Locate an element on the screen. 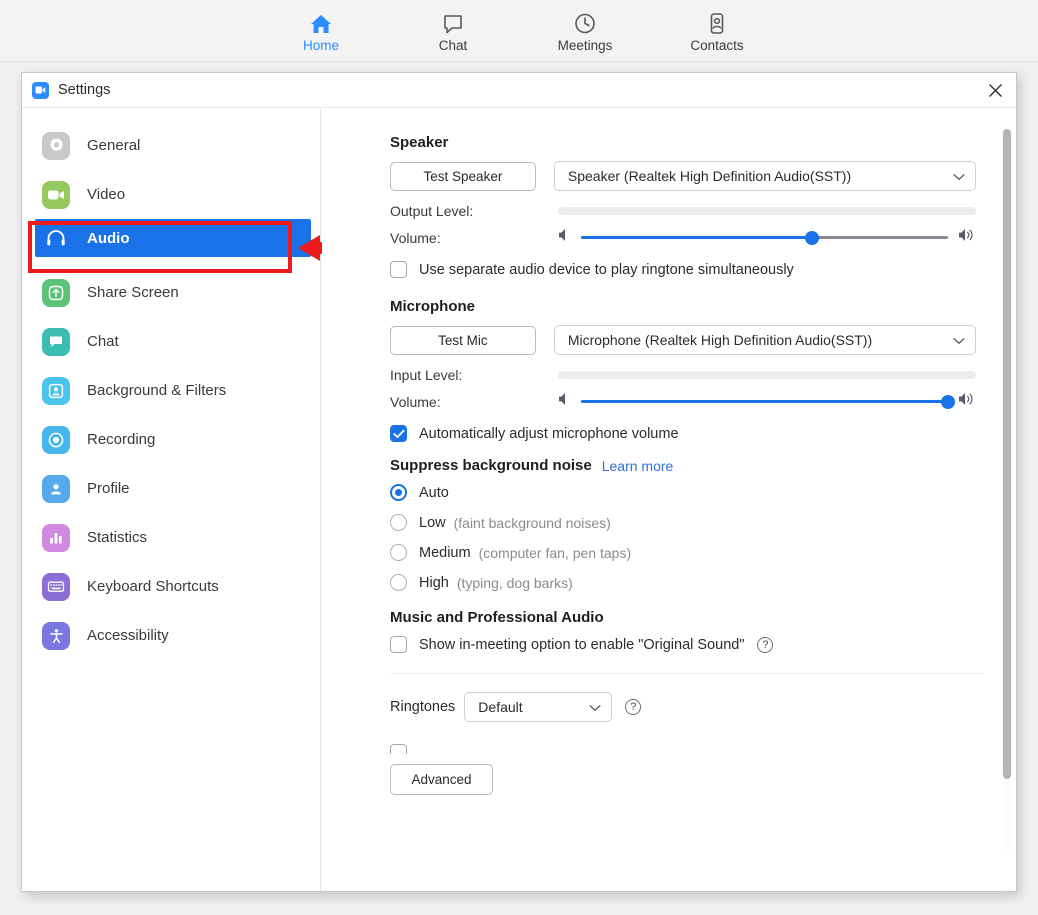 This screenshot has width=1038, height=915. bar-chart-icon is located at coordinates (56, 537).